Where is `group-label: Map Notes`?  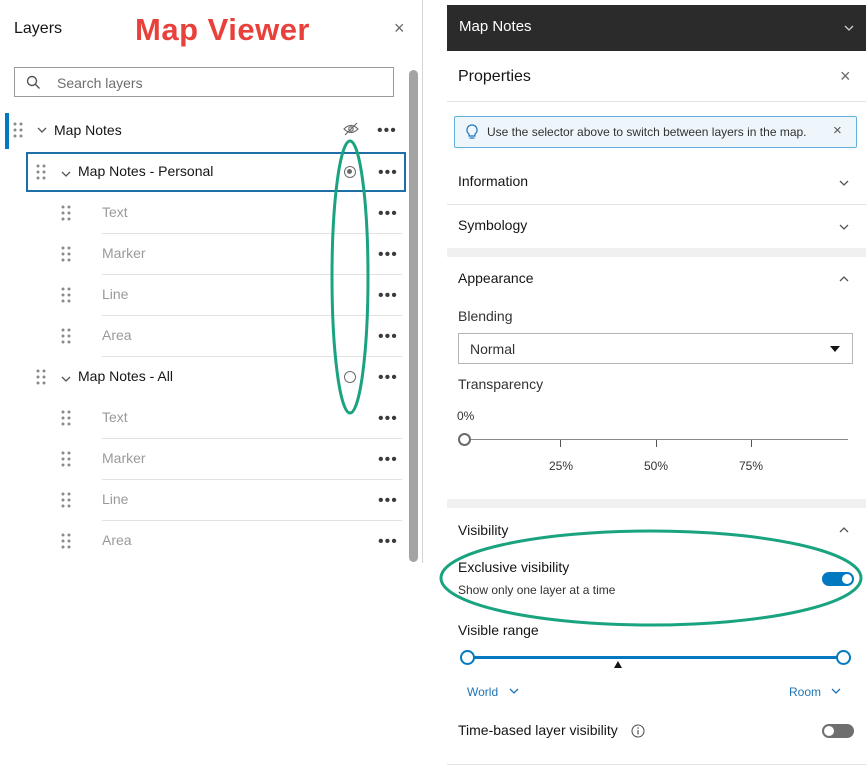 group-label: Map Notes is located at coordinates (88, 130).